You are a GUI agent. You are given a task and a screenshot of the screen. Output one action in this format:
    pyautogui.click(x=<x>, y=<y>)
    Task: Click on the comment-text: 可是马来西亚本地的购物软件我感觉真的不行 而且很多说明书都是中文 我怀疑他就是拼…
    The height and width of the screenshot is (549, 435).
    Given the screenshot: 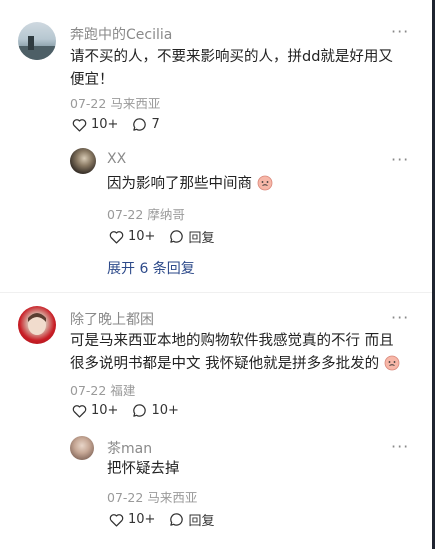 What is the action you would take?
    pyautogui.click(x=232, y=352)
    